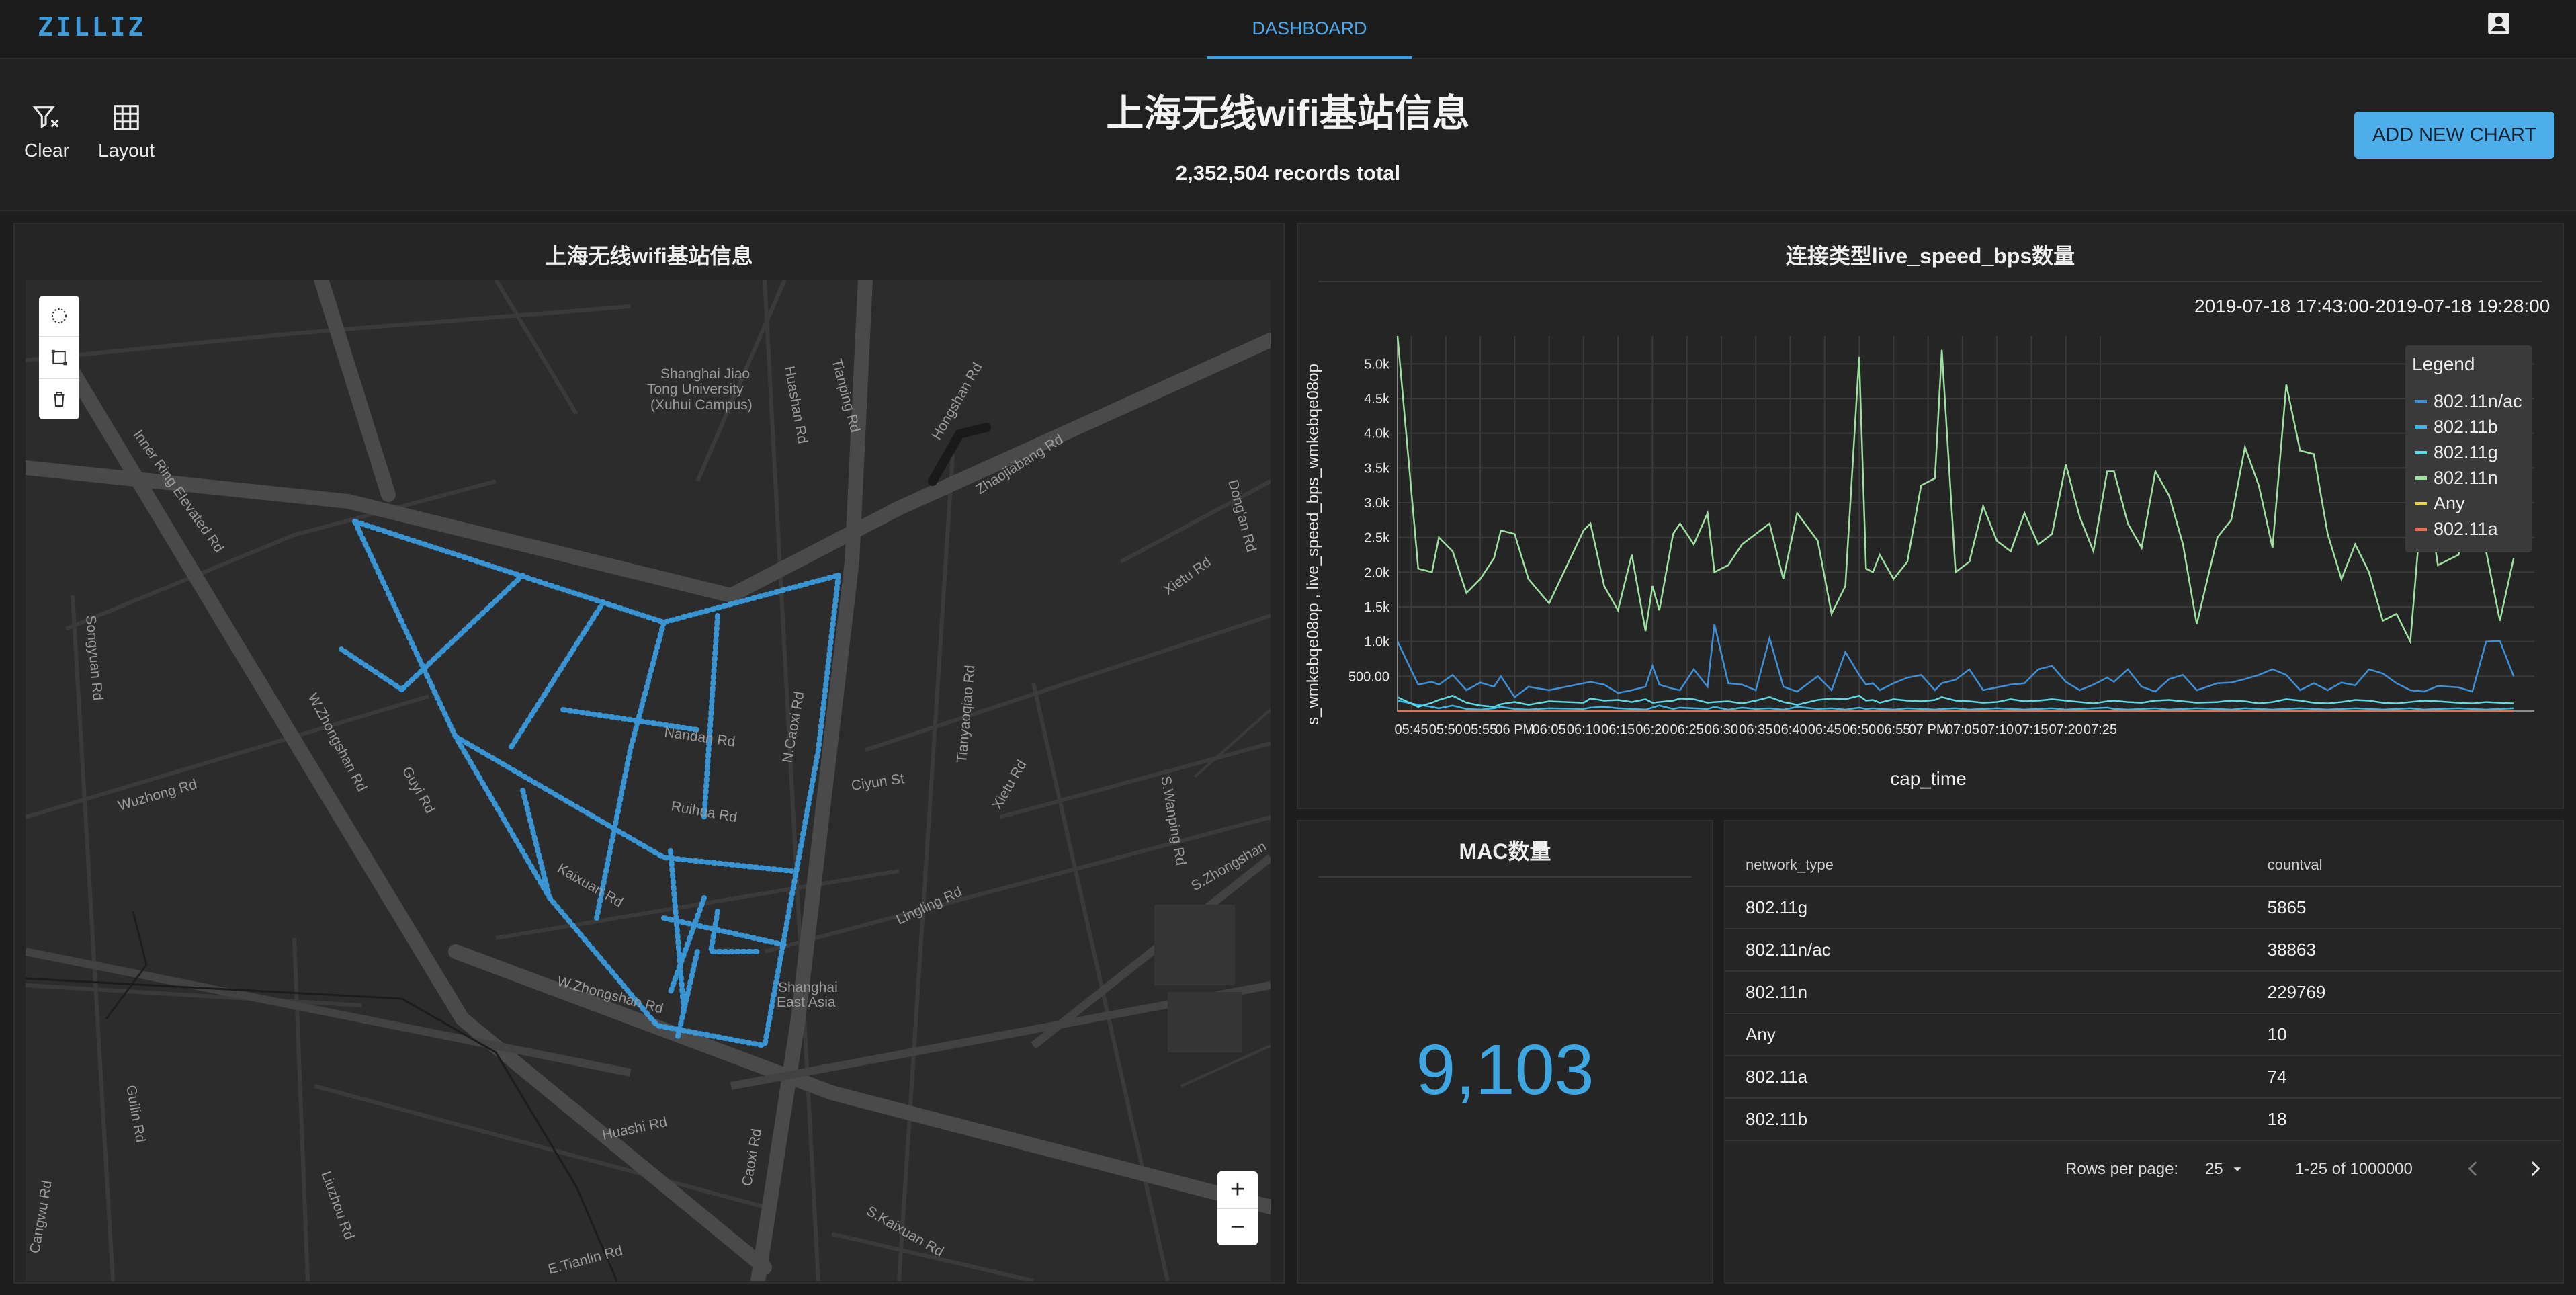 This screenshot has height=1295, width=2576. I want to click on x-tick-label: 06:30, so click(1721, 729).